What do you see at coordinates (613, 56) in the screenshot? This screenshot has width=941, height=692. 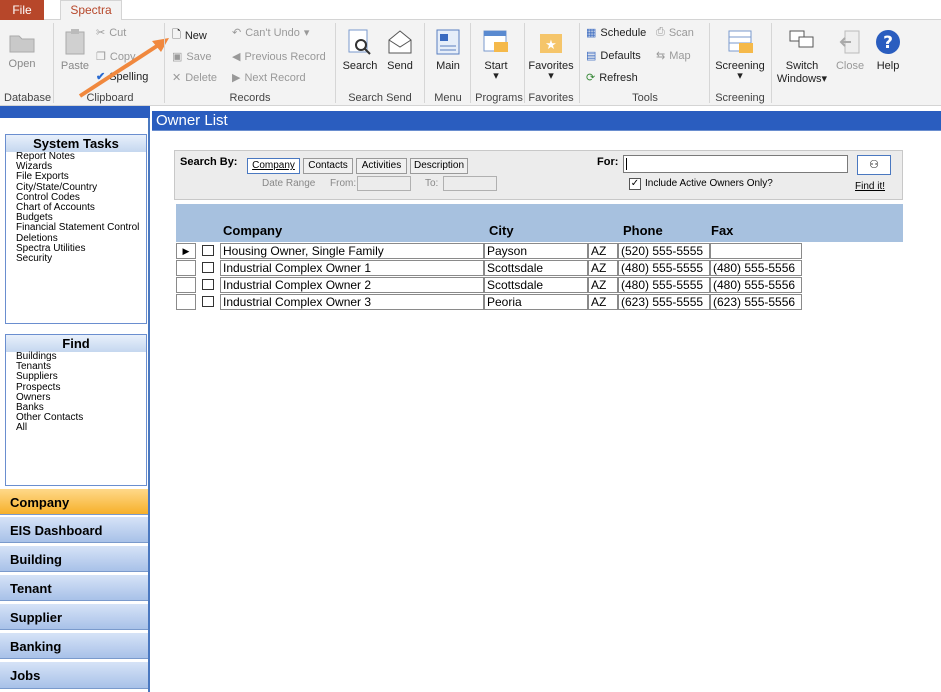 I see `defaults-button: ▤ Defaults` at bounding box center [613, 56].